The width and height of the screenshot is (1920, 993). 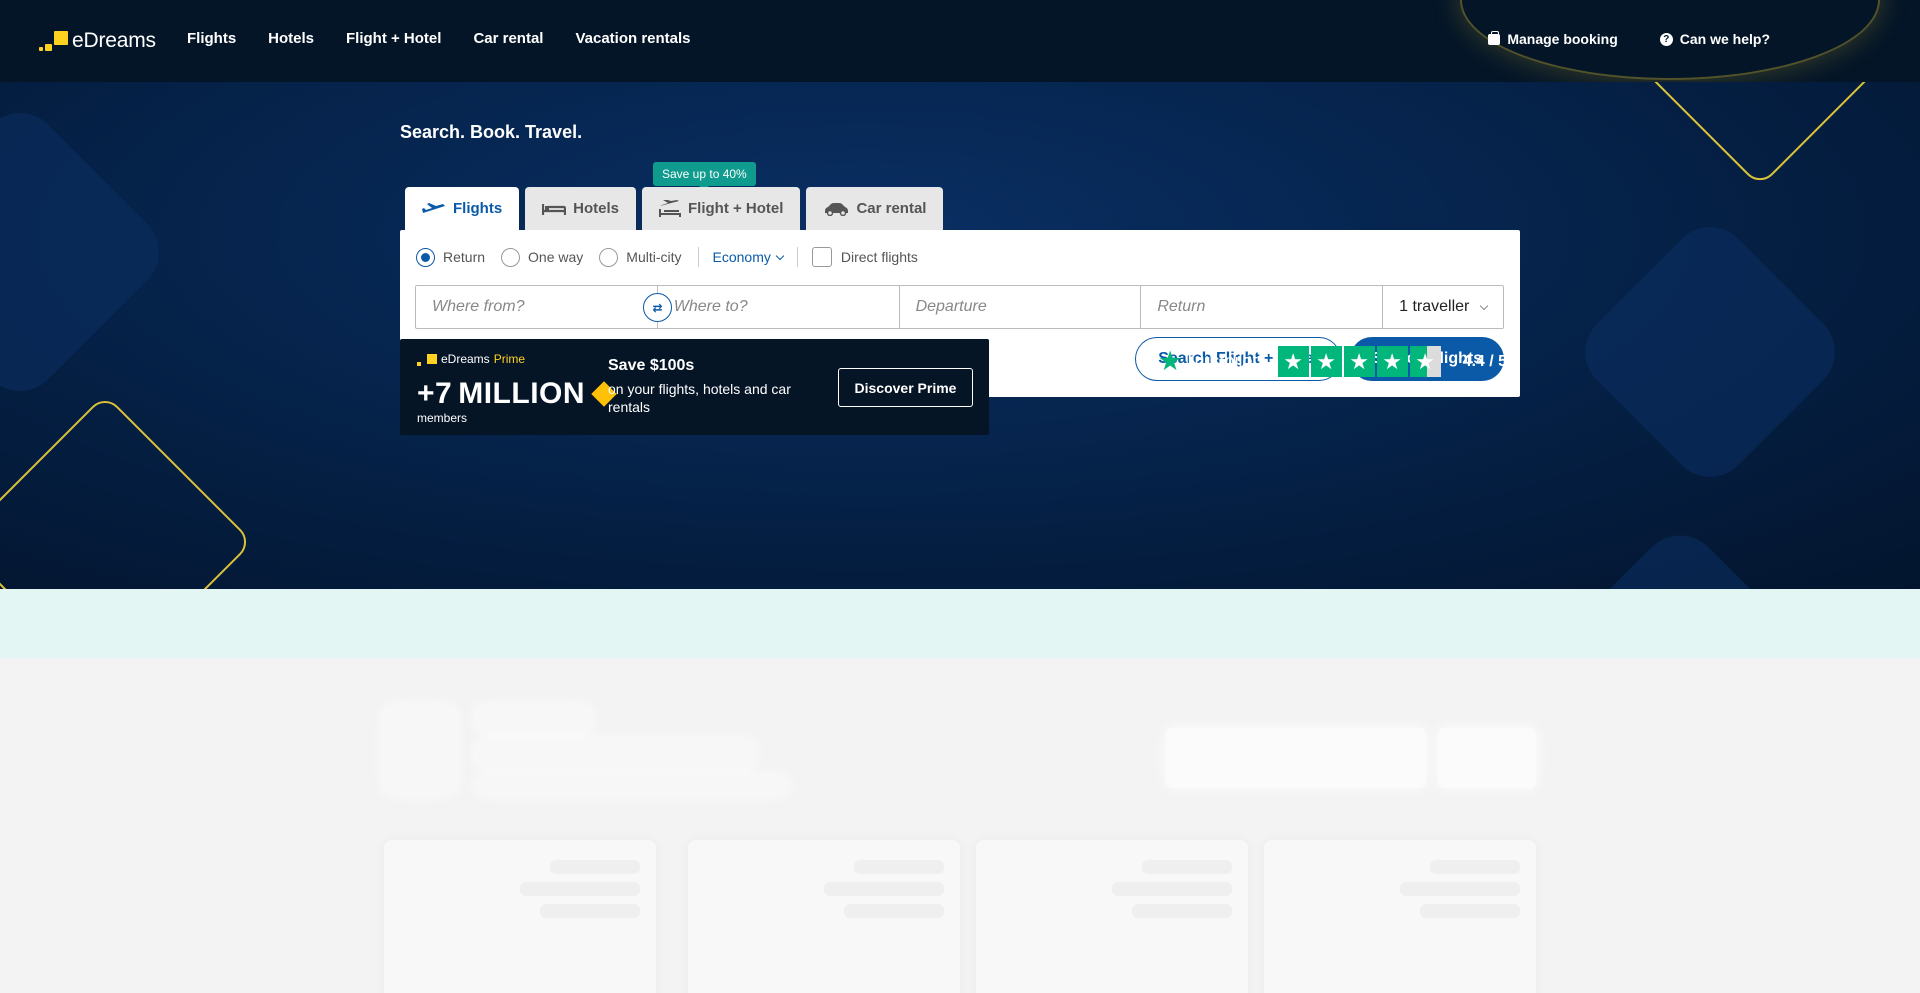 I want to click on tab-label: Car rental, so click(x=891, y=208).